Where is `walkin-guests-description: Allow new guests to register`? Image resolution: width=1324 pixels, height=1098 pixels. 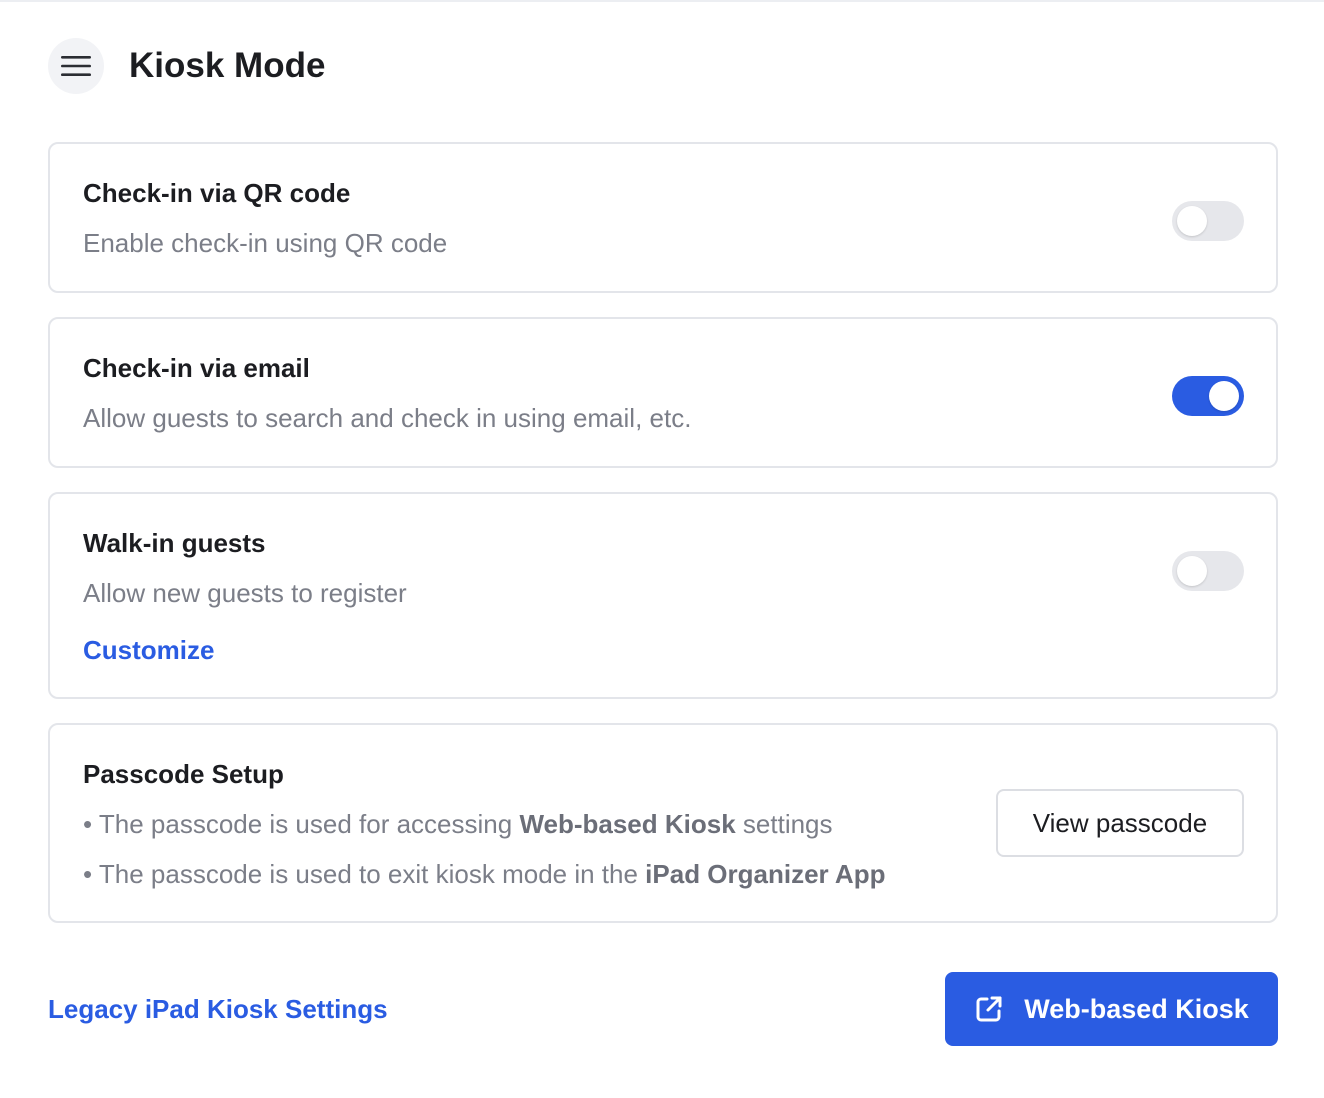 walkin-guests-description: Allow new guests to register is located at coordinates (245, 593).